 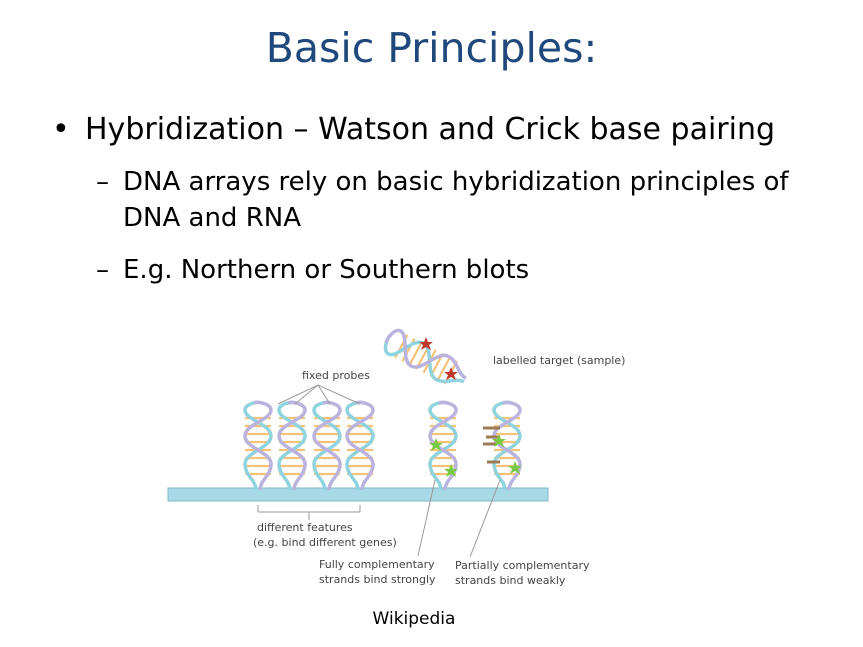 What do you see at coordinates (336, 375) in the screenshot?
I see `fixed-probes-label: fixed probes` at bounding box center [336, 375].